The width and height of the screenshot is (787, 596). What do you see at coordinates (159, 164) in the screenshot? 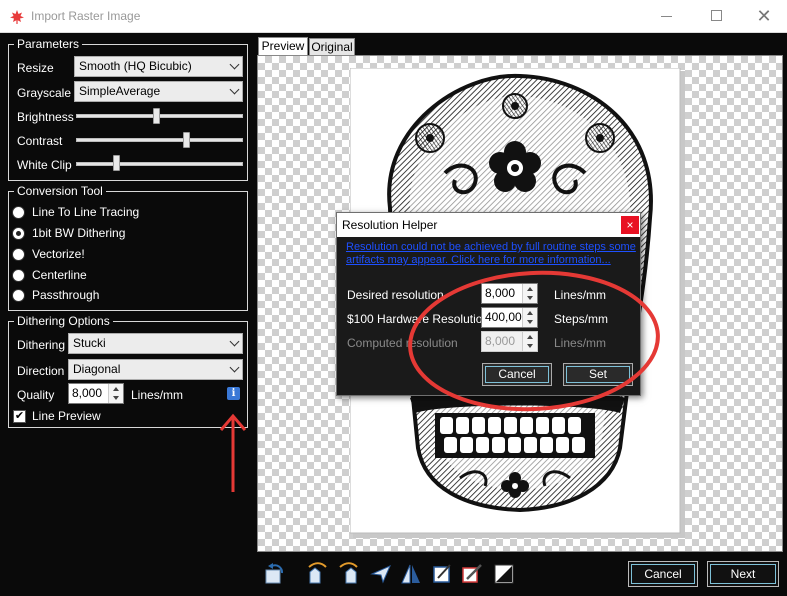
I see `white-clip-track` at bounding box center [159, 164].